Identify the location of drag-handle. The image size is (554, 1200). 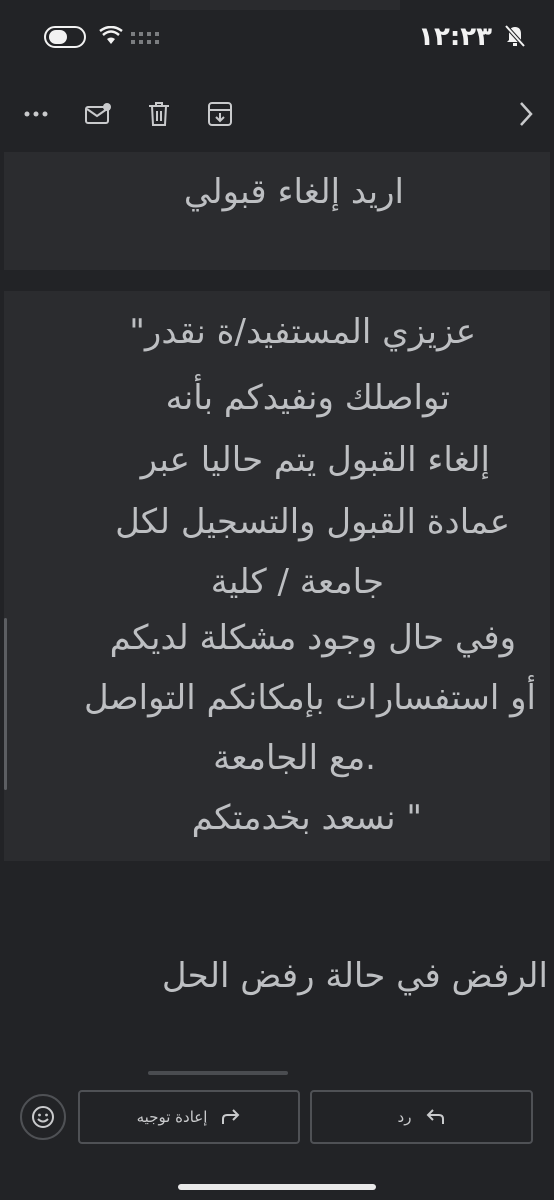
(218, 1073).